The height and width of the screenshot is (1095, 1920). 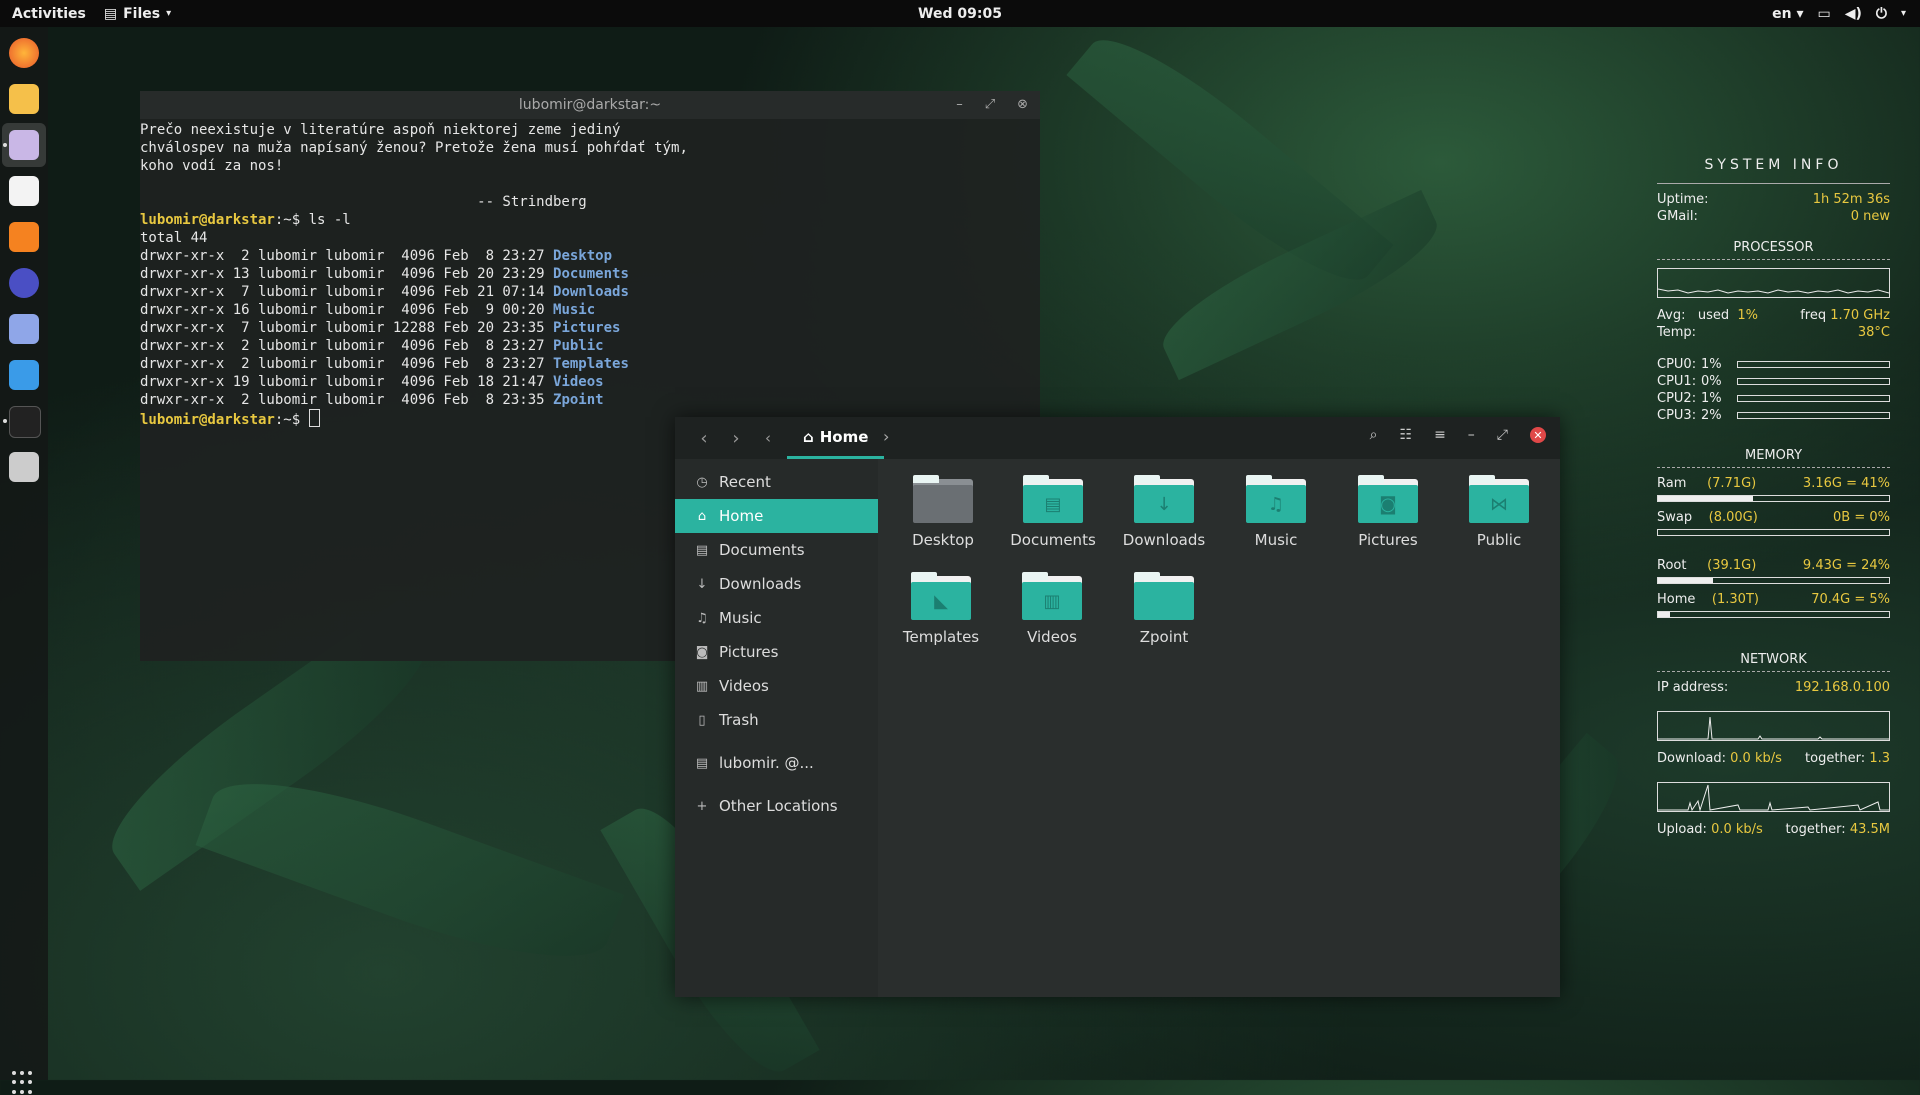 What do you see at coordinates (1782, 13) in the screenshot?
I see `language-label: en` at bounding box center [1782, 13].